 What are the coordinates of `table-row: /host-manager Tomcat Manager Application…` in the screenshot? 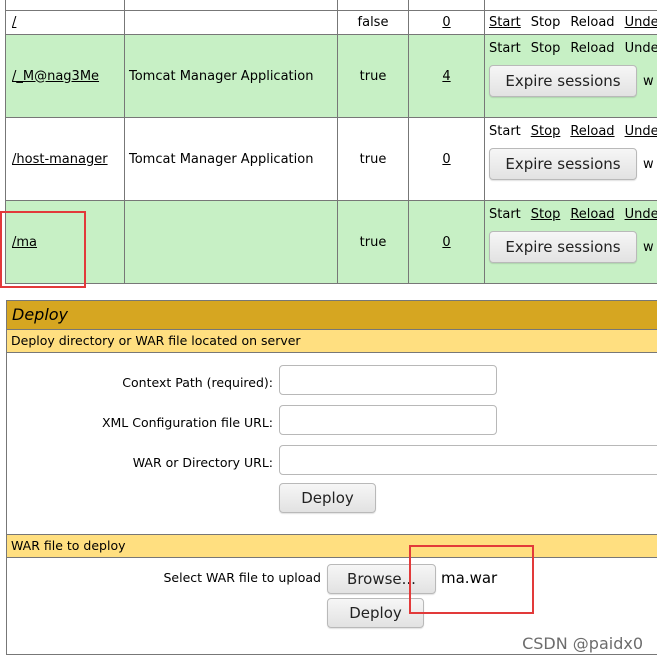 It's located at (331, 159).